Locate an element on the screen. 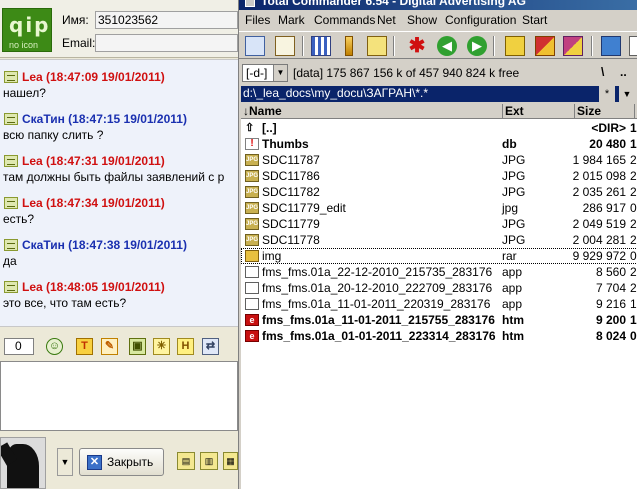  name-field: 351023562 is located at coordinates (166, 20).